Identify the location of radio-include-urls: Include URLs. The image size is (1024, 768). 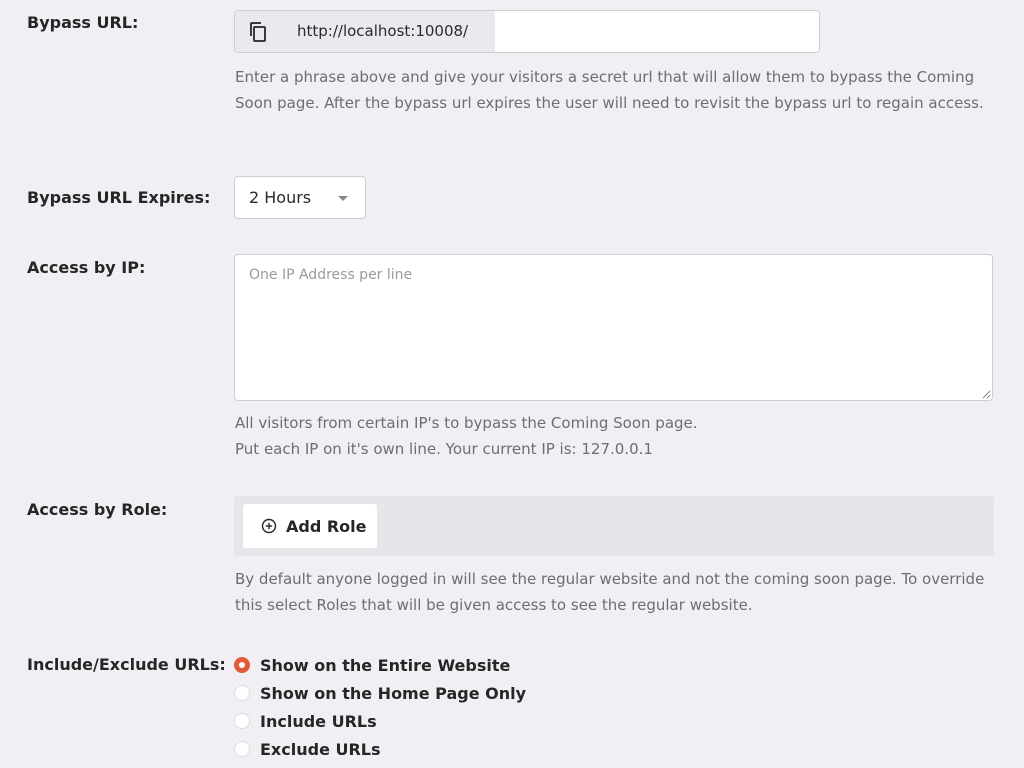
(305, 721).